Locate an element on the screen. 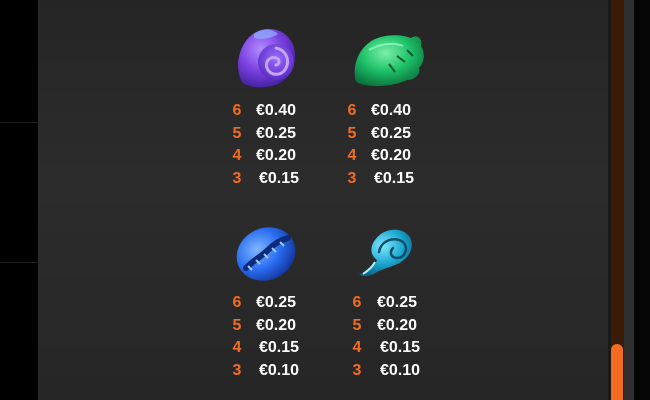 Image resolution: width=650 pixels, height=400 pixels. teal-spiral-shell-icon is located at coordinates (385, 253).